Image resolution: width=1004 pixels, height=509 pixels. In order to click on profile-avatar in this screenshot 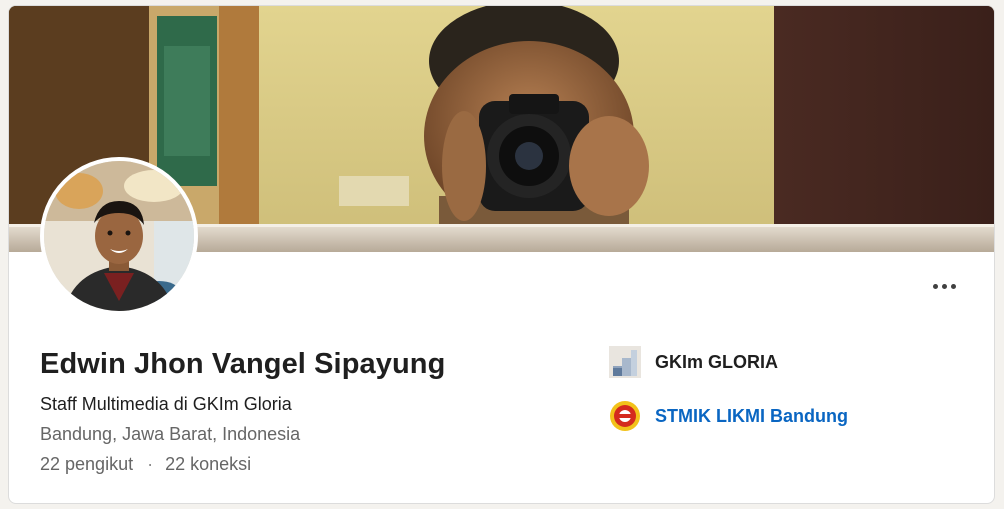, I will do `click(119, 236)`.